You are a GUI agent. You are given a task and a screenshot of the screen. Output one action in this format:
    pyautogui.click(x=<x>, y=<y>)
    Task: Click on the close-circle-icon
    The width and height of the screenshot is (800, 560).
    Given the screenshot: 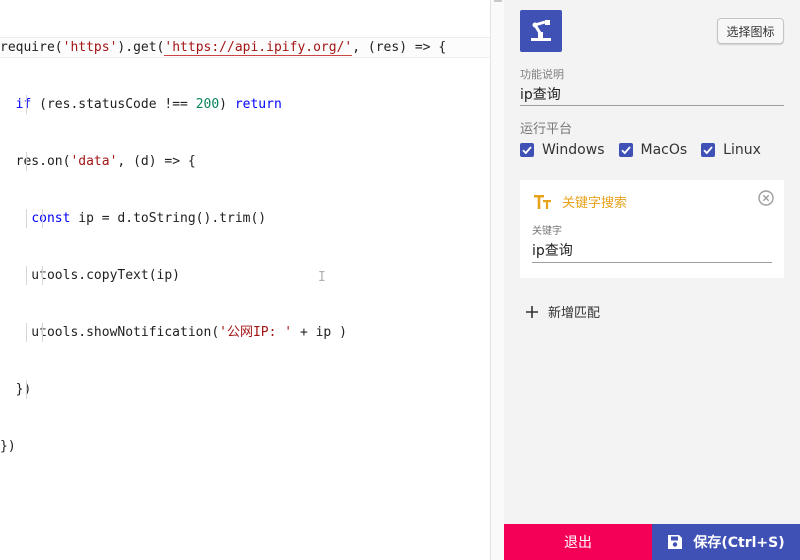 What is the action you would take?
    pyautogui.click(x=766, y=200)
    